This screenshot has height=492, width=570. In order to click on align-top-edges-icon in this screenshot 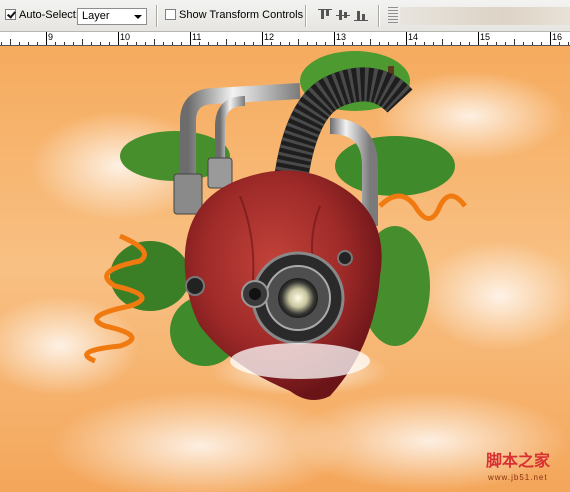, I will do `click(325, 15)`.